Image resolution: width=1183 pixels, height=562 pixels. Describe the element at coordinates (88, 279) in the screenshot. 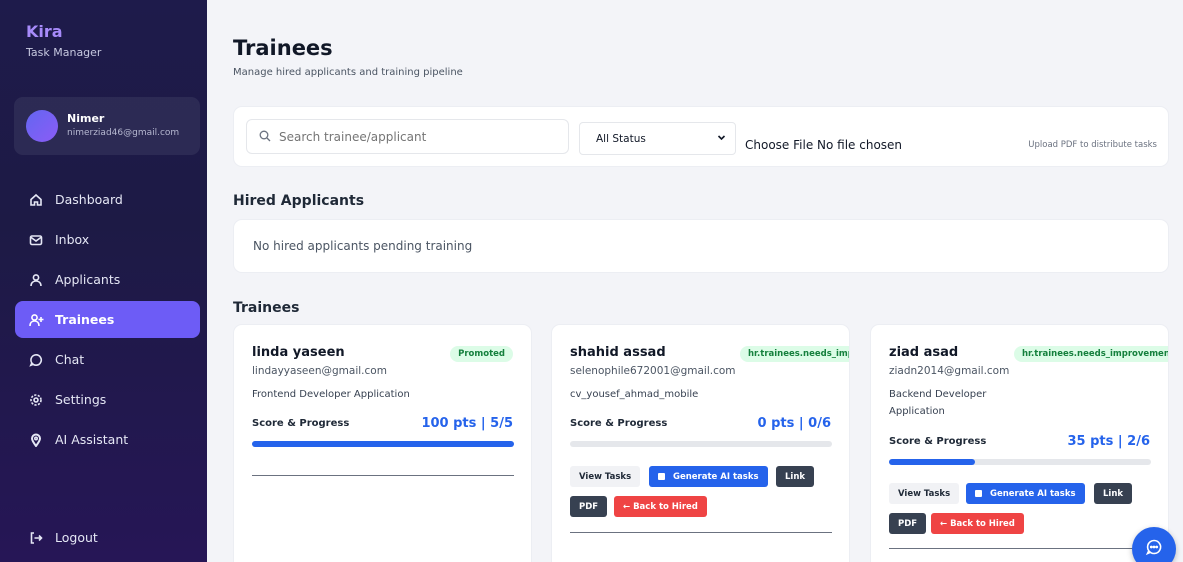

I see `sidebar-item-label: Applicants` at that location.